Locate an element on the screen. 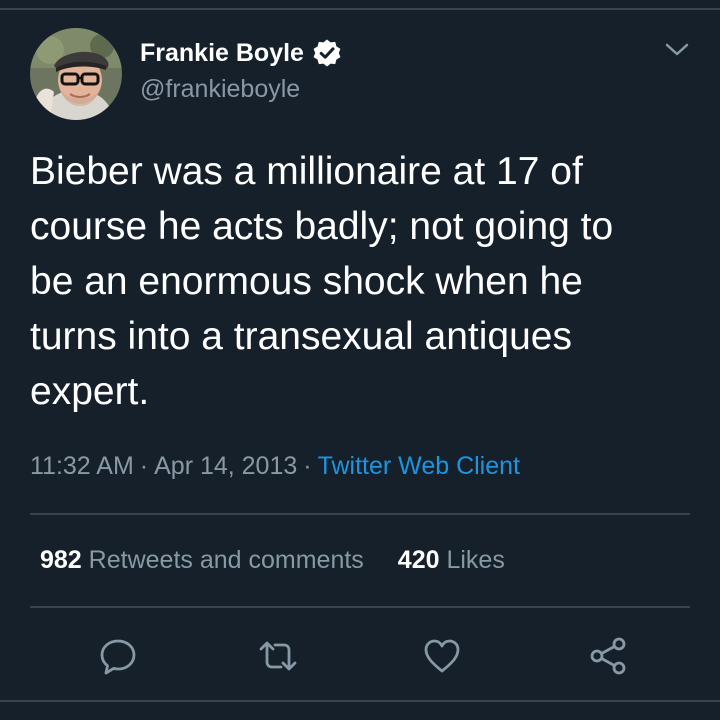 This screenshot has width=720, height=720. tweet-time: 11:32 AM is located at coordinates (82, 466).